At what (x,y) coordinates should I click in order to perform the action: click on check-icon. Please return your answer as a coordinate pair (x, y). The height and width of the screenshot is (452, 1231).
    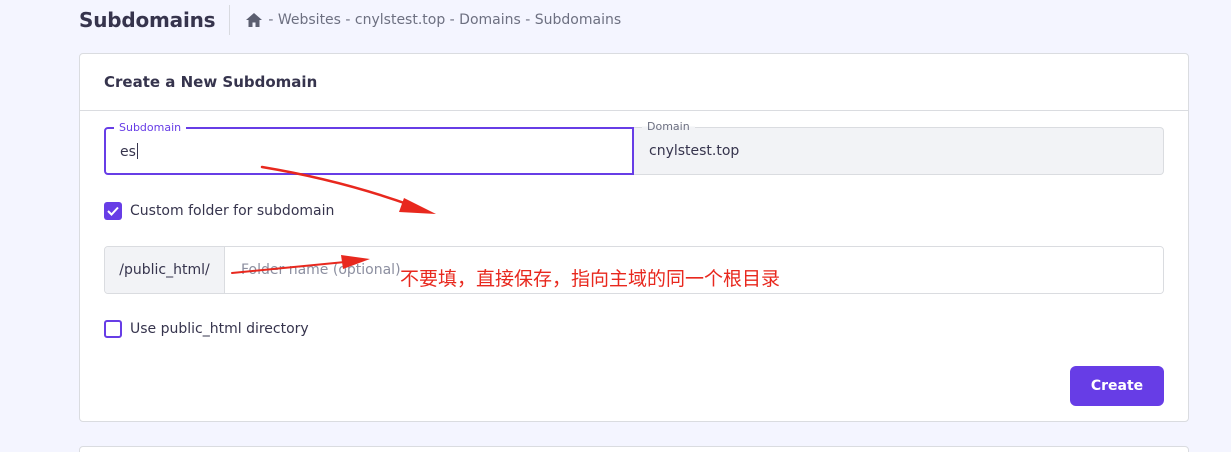
    Looking at the image, I should click on (113, 211).